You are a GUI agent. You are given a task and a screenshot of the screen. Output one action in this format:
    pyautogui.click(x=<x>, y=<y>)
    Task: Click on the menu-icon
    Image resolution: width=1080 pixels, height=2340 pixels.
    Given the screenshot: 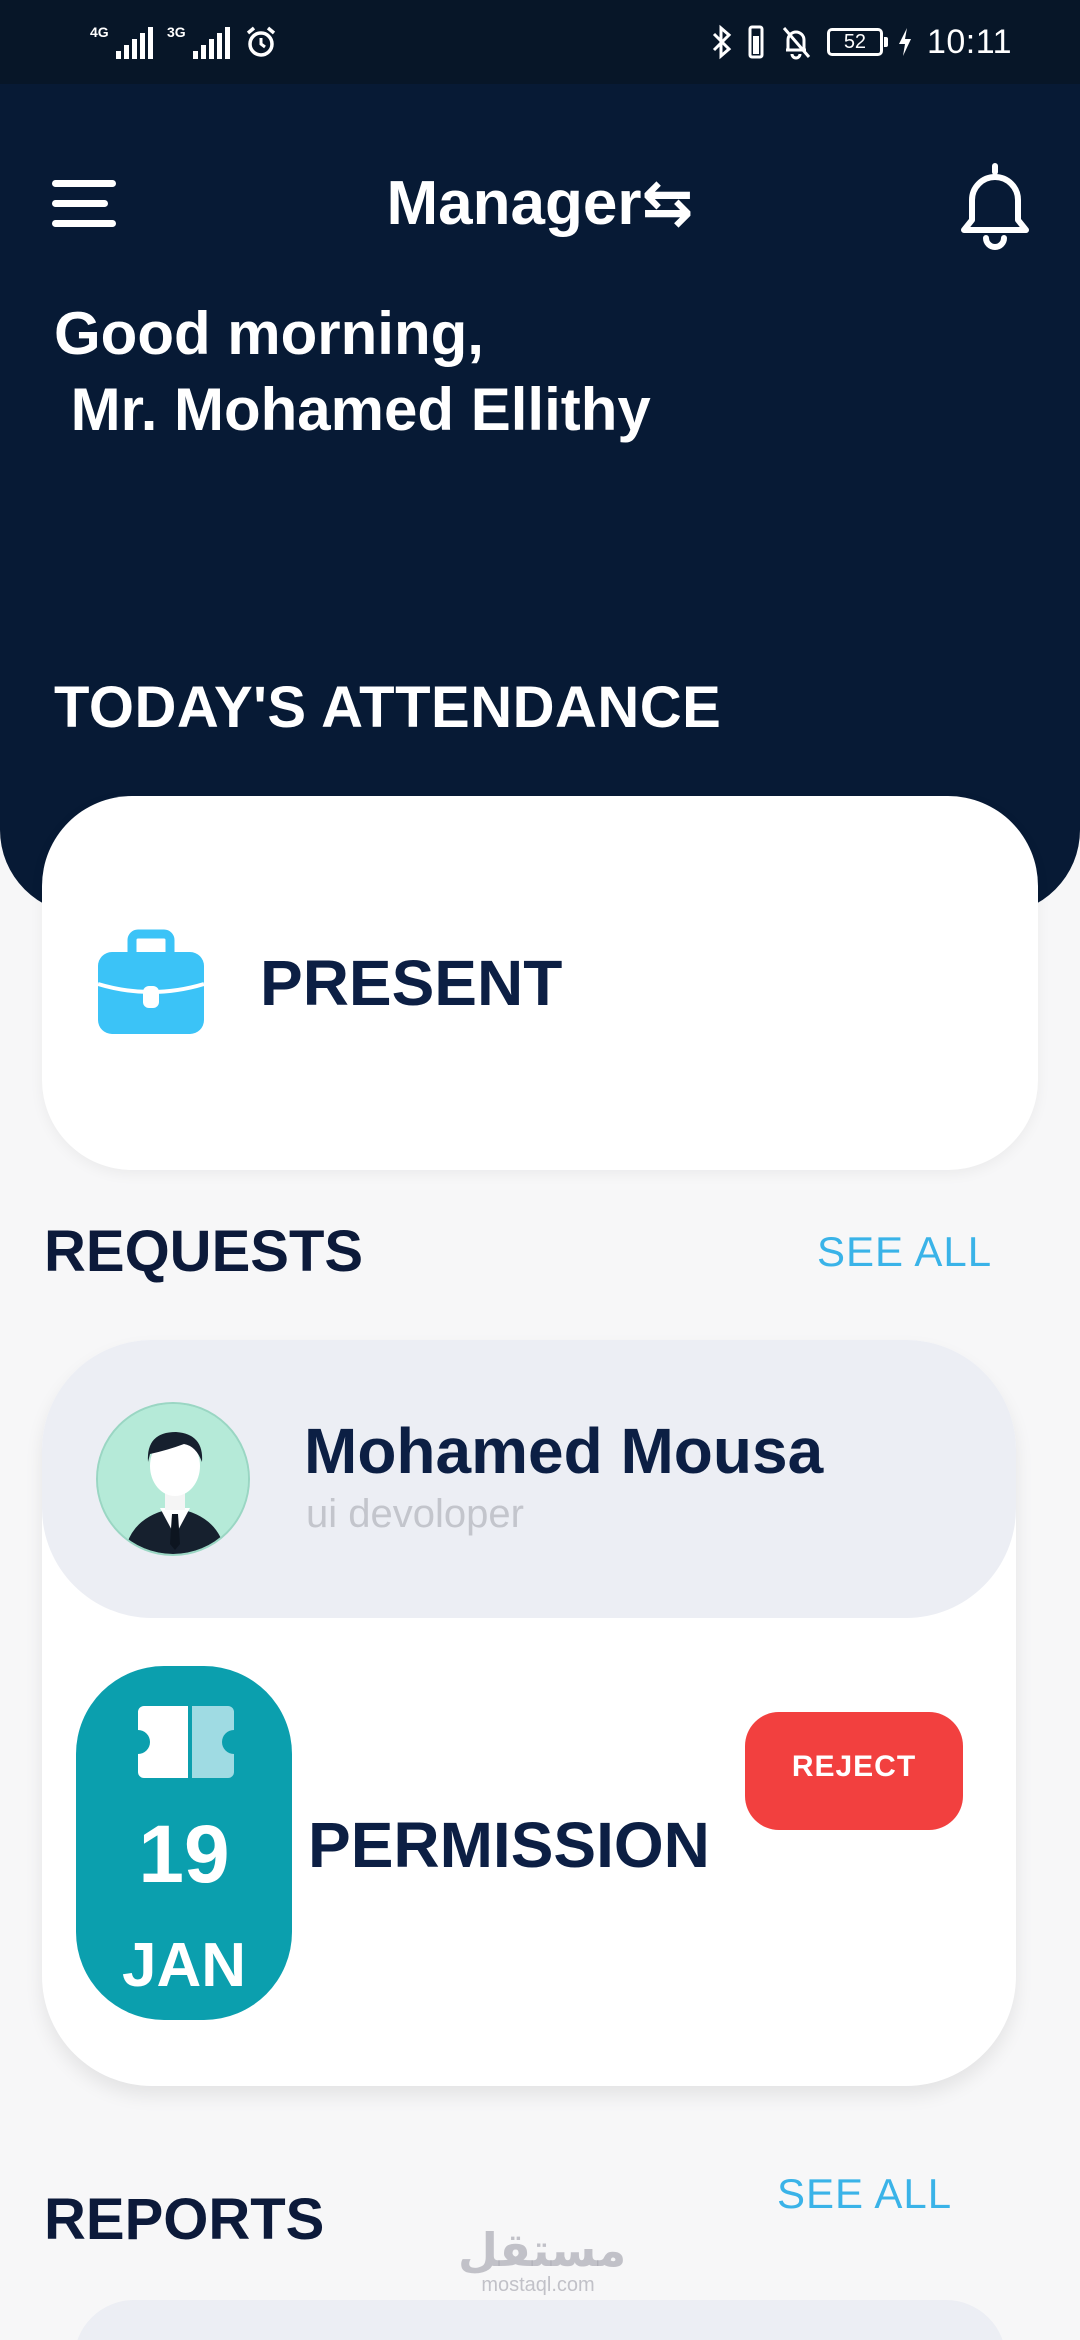 What is the action you would take?
    pyautogui.click(x=84, y=205)
    